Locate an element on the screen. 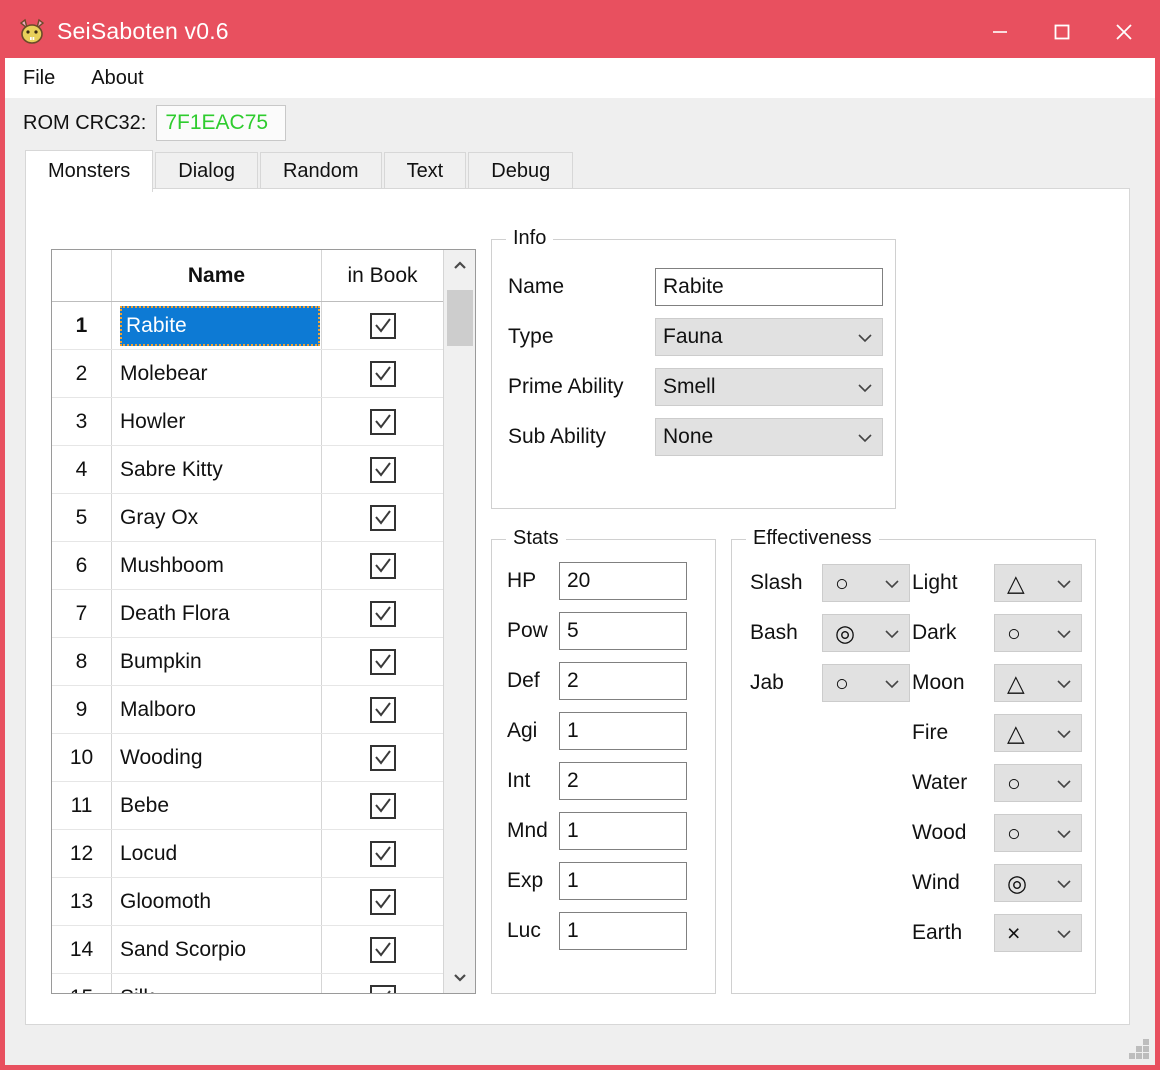  table-row: 11 Bebe is located at coordinates (247, 806).